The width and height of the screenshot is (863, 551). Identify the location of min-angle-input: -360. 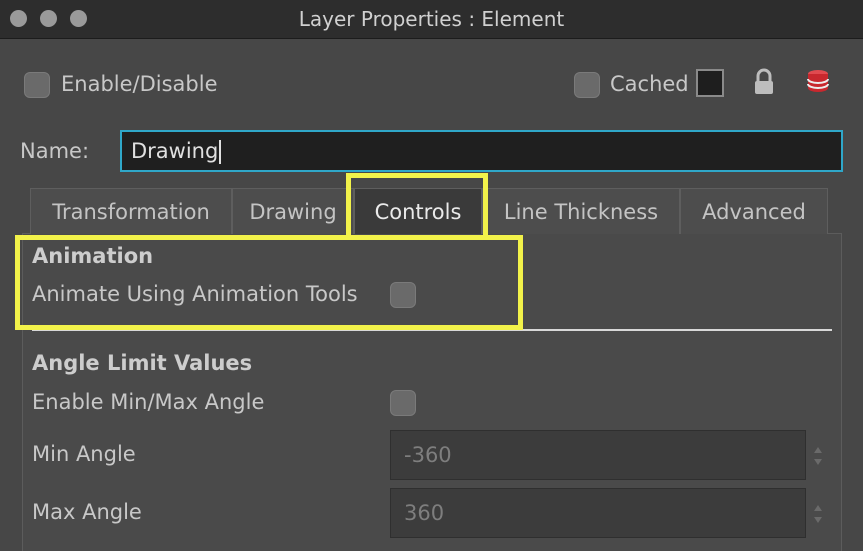
(598, 455).